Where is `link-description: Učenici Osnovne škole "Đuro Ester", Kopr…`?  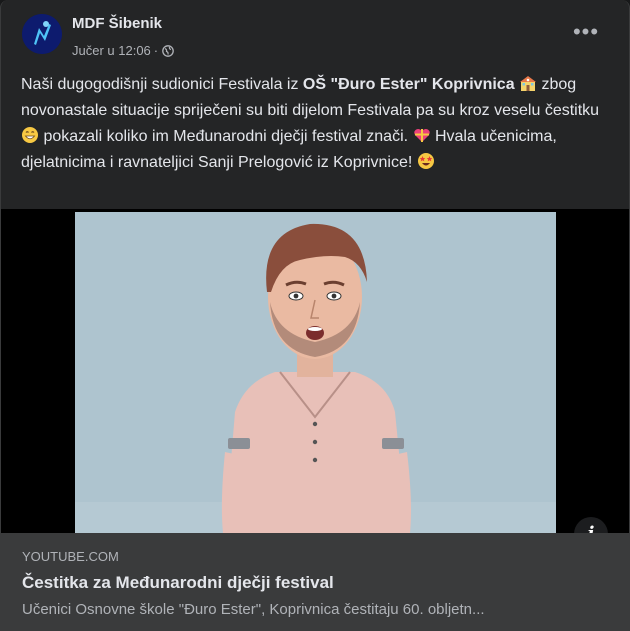
link-description: Učenici Osnovne škole "Đuro Ester", Kopr… is located at coordinates (253, 609).